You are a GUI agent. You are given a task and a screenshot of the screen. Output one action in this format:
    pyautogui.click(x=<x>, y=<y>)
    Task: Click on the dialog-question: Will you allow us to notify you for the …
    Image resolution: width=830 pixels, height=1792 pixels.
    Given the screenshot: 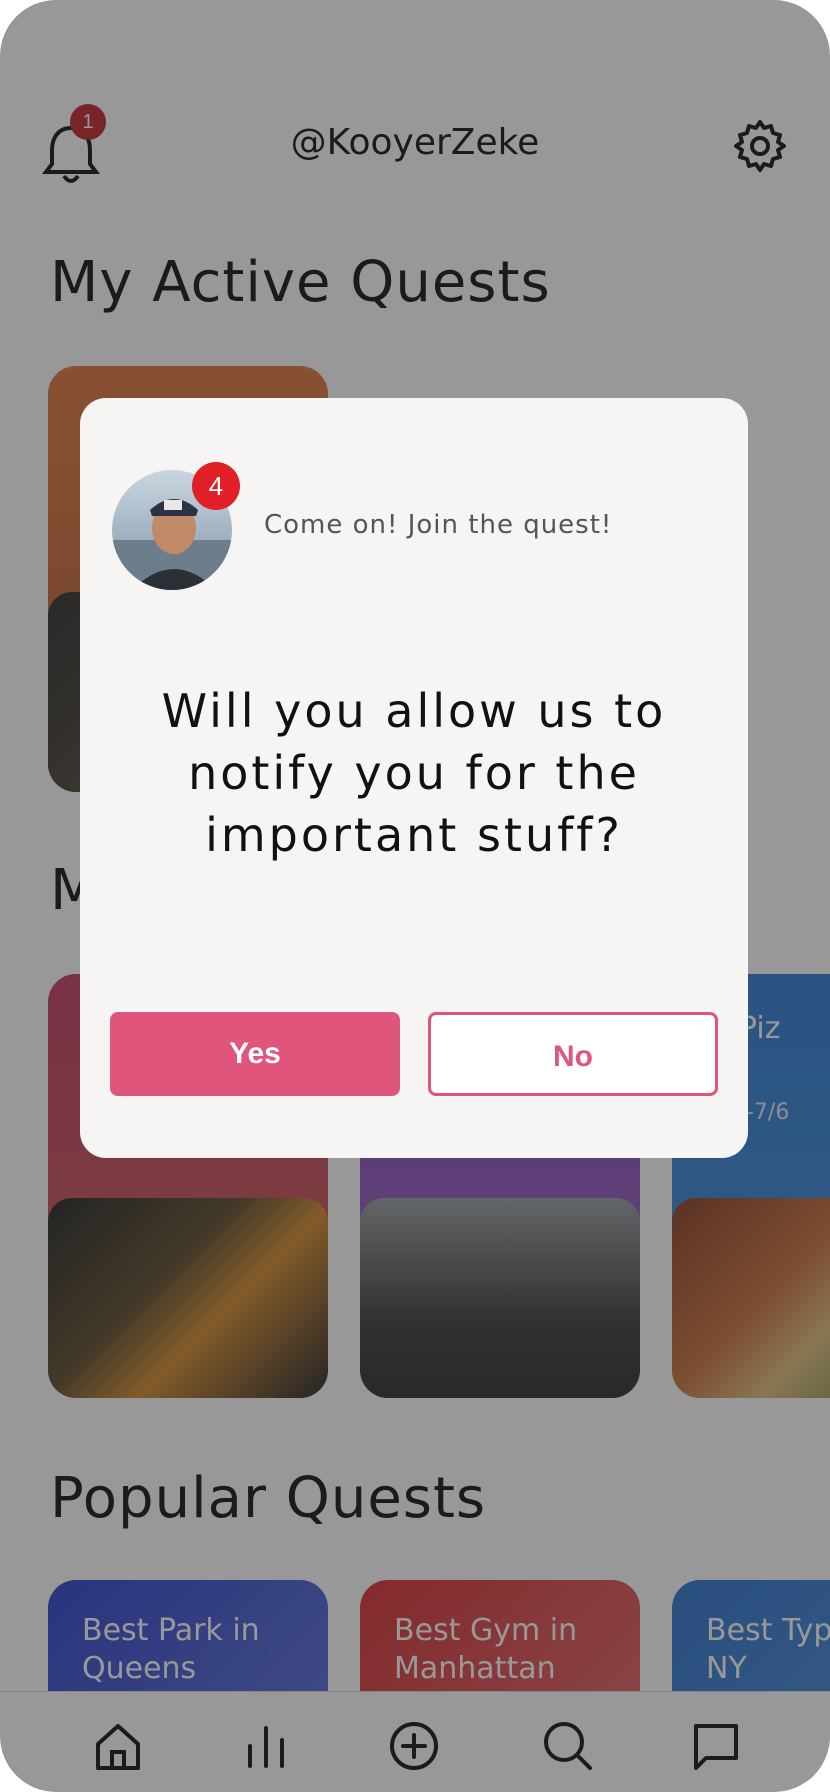 What is the action you would take?
    pyautogui.click(x=414, y=773)
    